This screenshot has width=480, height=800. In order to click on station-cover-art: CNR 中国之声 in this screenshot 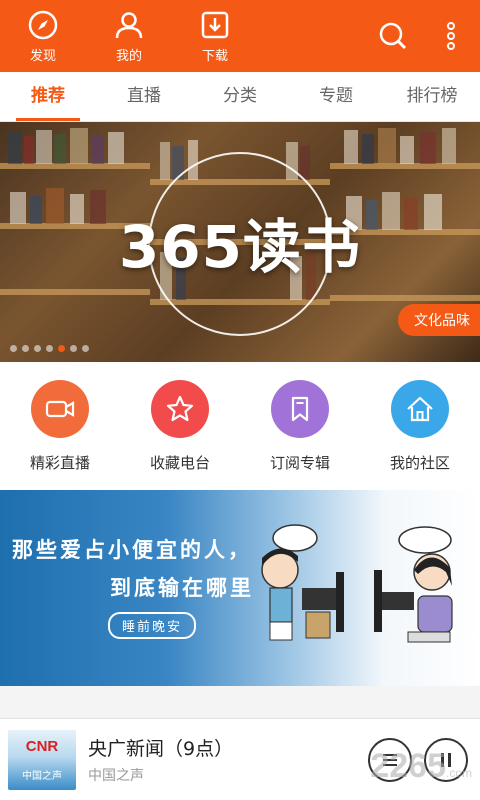, I will do `click(42, 759)`.